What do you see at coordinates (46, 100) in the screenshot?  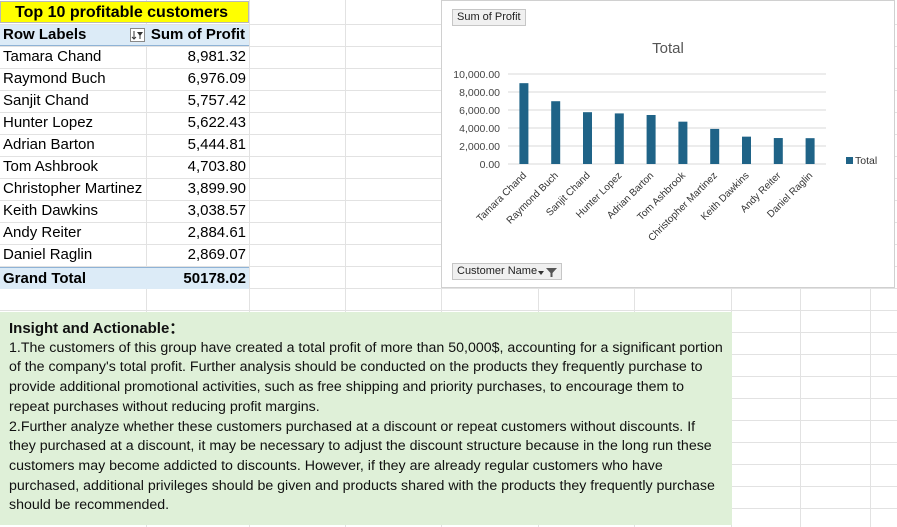 I see `customer-name: Sanjit Chand` at bounding box center [46, 100].